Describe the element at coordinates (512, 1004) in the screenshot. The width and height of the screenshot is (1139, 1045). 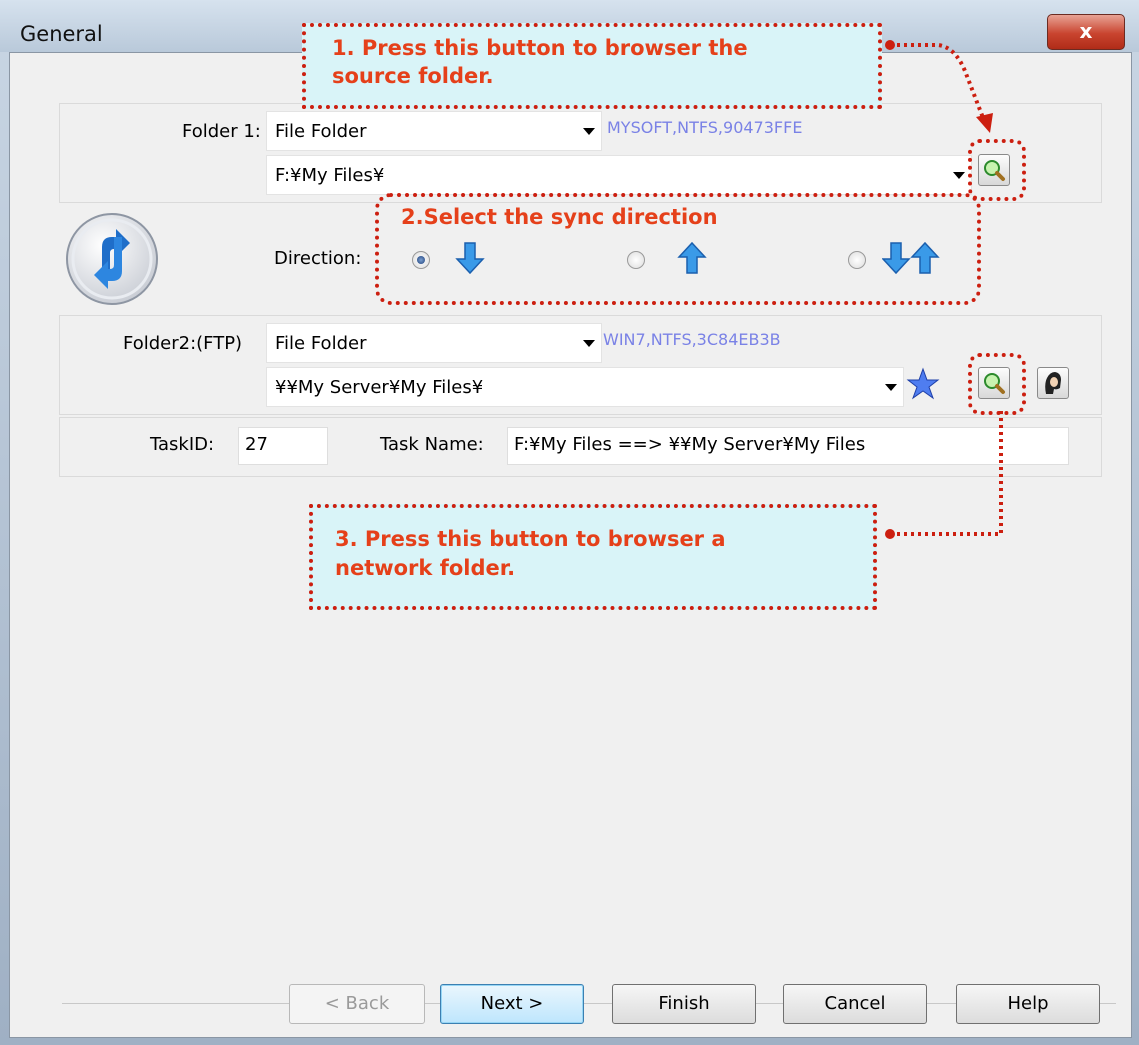
I see `next-button: Next >` at that location.